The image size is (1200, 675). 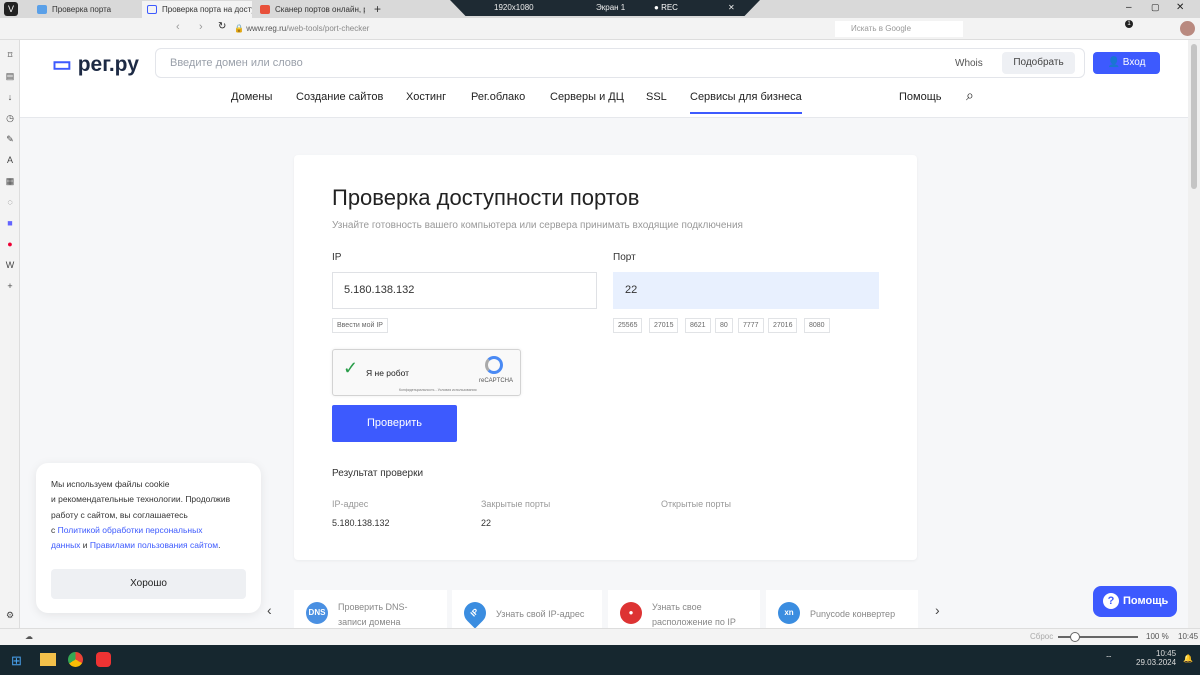 What do you see at coordinates (154, 545) in the screenshot?
I see `terms-link: Правилами пользования сайтом` at bounding box center [154, 545].